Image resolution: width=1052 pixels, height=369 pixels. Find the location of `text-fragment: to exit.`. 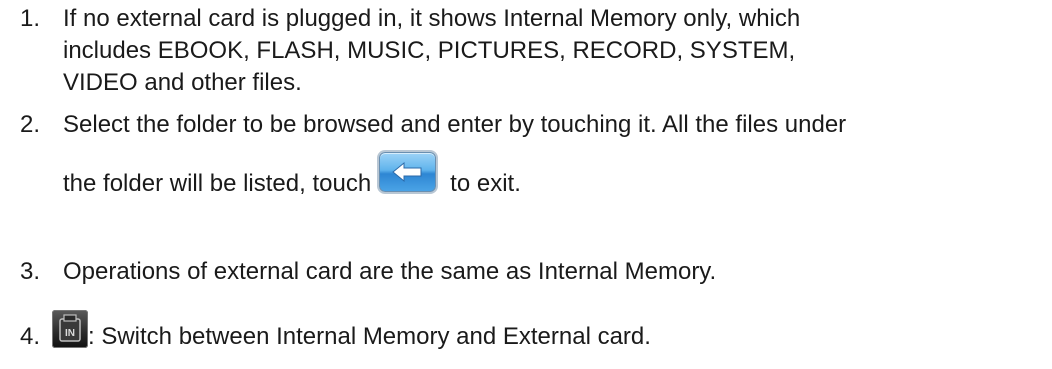

text-fragment: to exit. is located at coordinates (485, 183).